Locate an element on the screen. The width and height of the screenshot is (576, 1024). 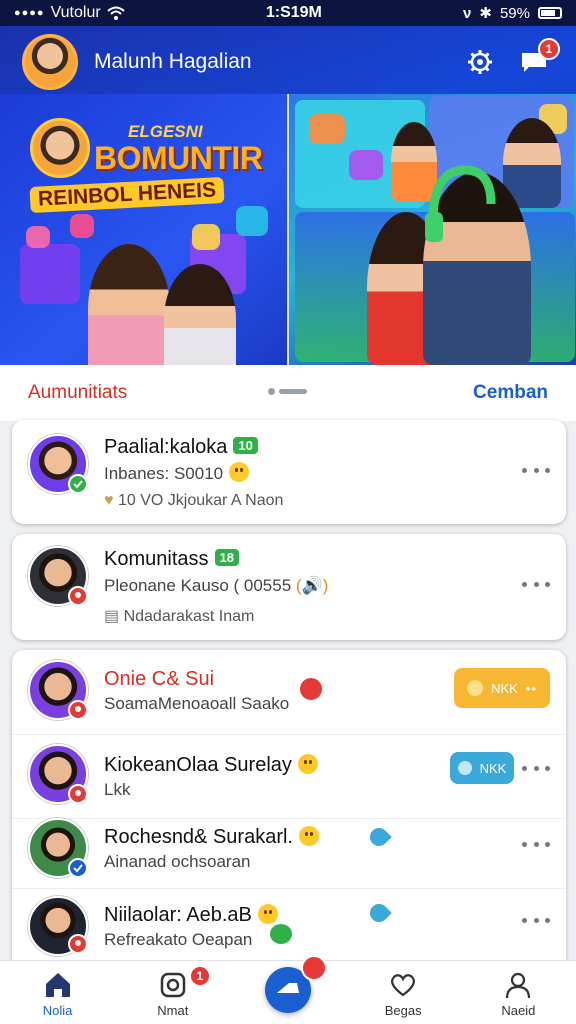
carousel-pager is located at coordinates (287, 391).